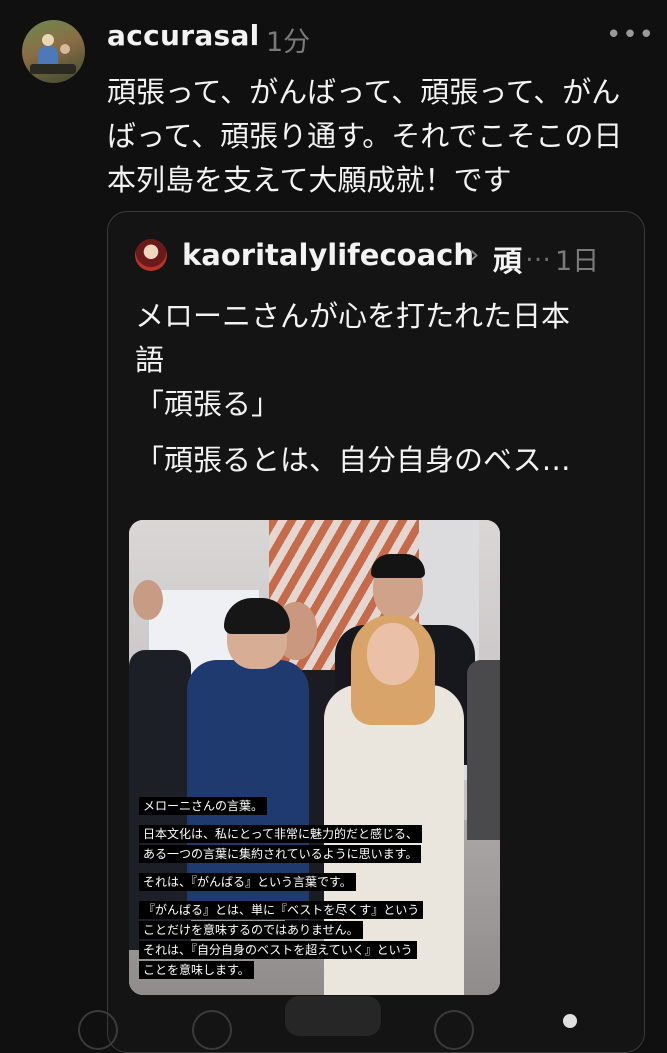 The width and height of the screenshot is (667, 1053). Describe the element at coordinates (288, 42) in the screenshot. I see `post-timestamp: 1分` at that location.